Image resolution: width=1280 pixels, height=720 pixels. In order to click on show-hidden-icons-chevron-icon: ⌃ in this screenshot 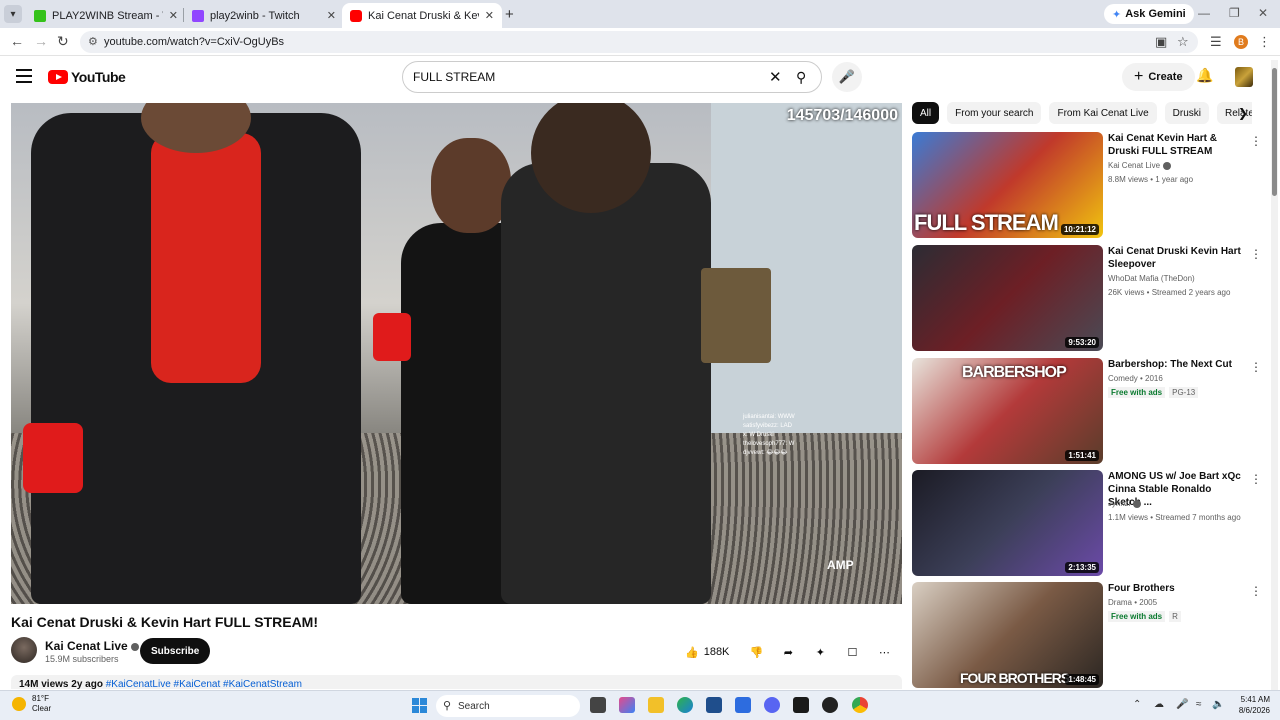, I will do `click(1137, 704)`.